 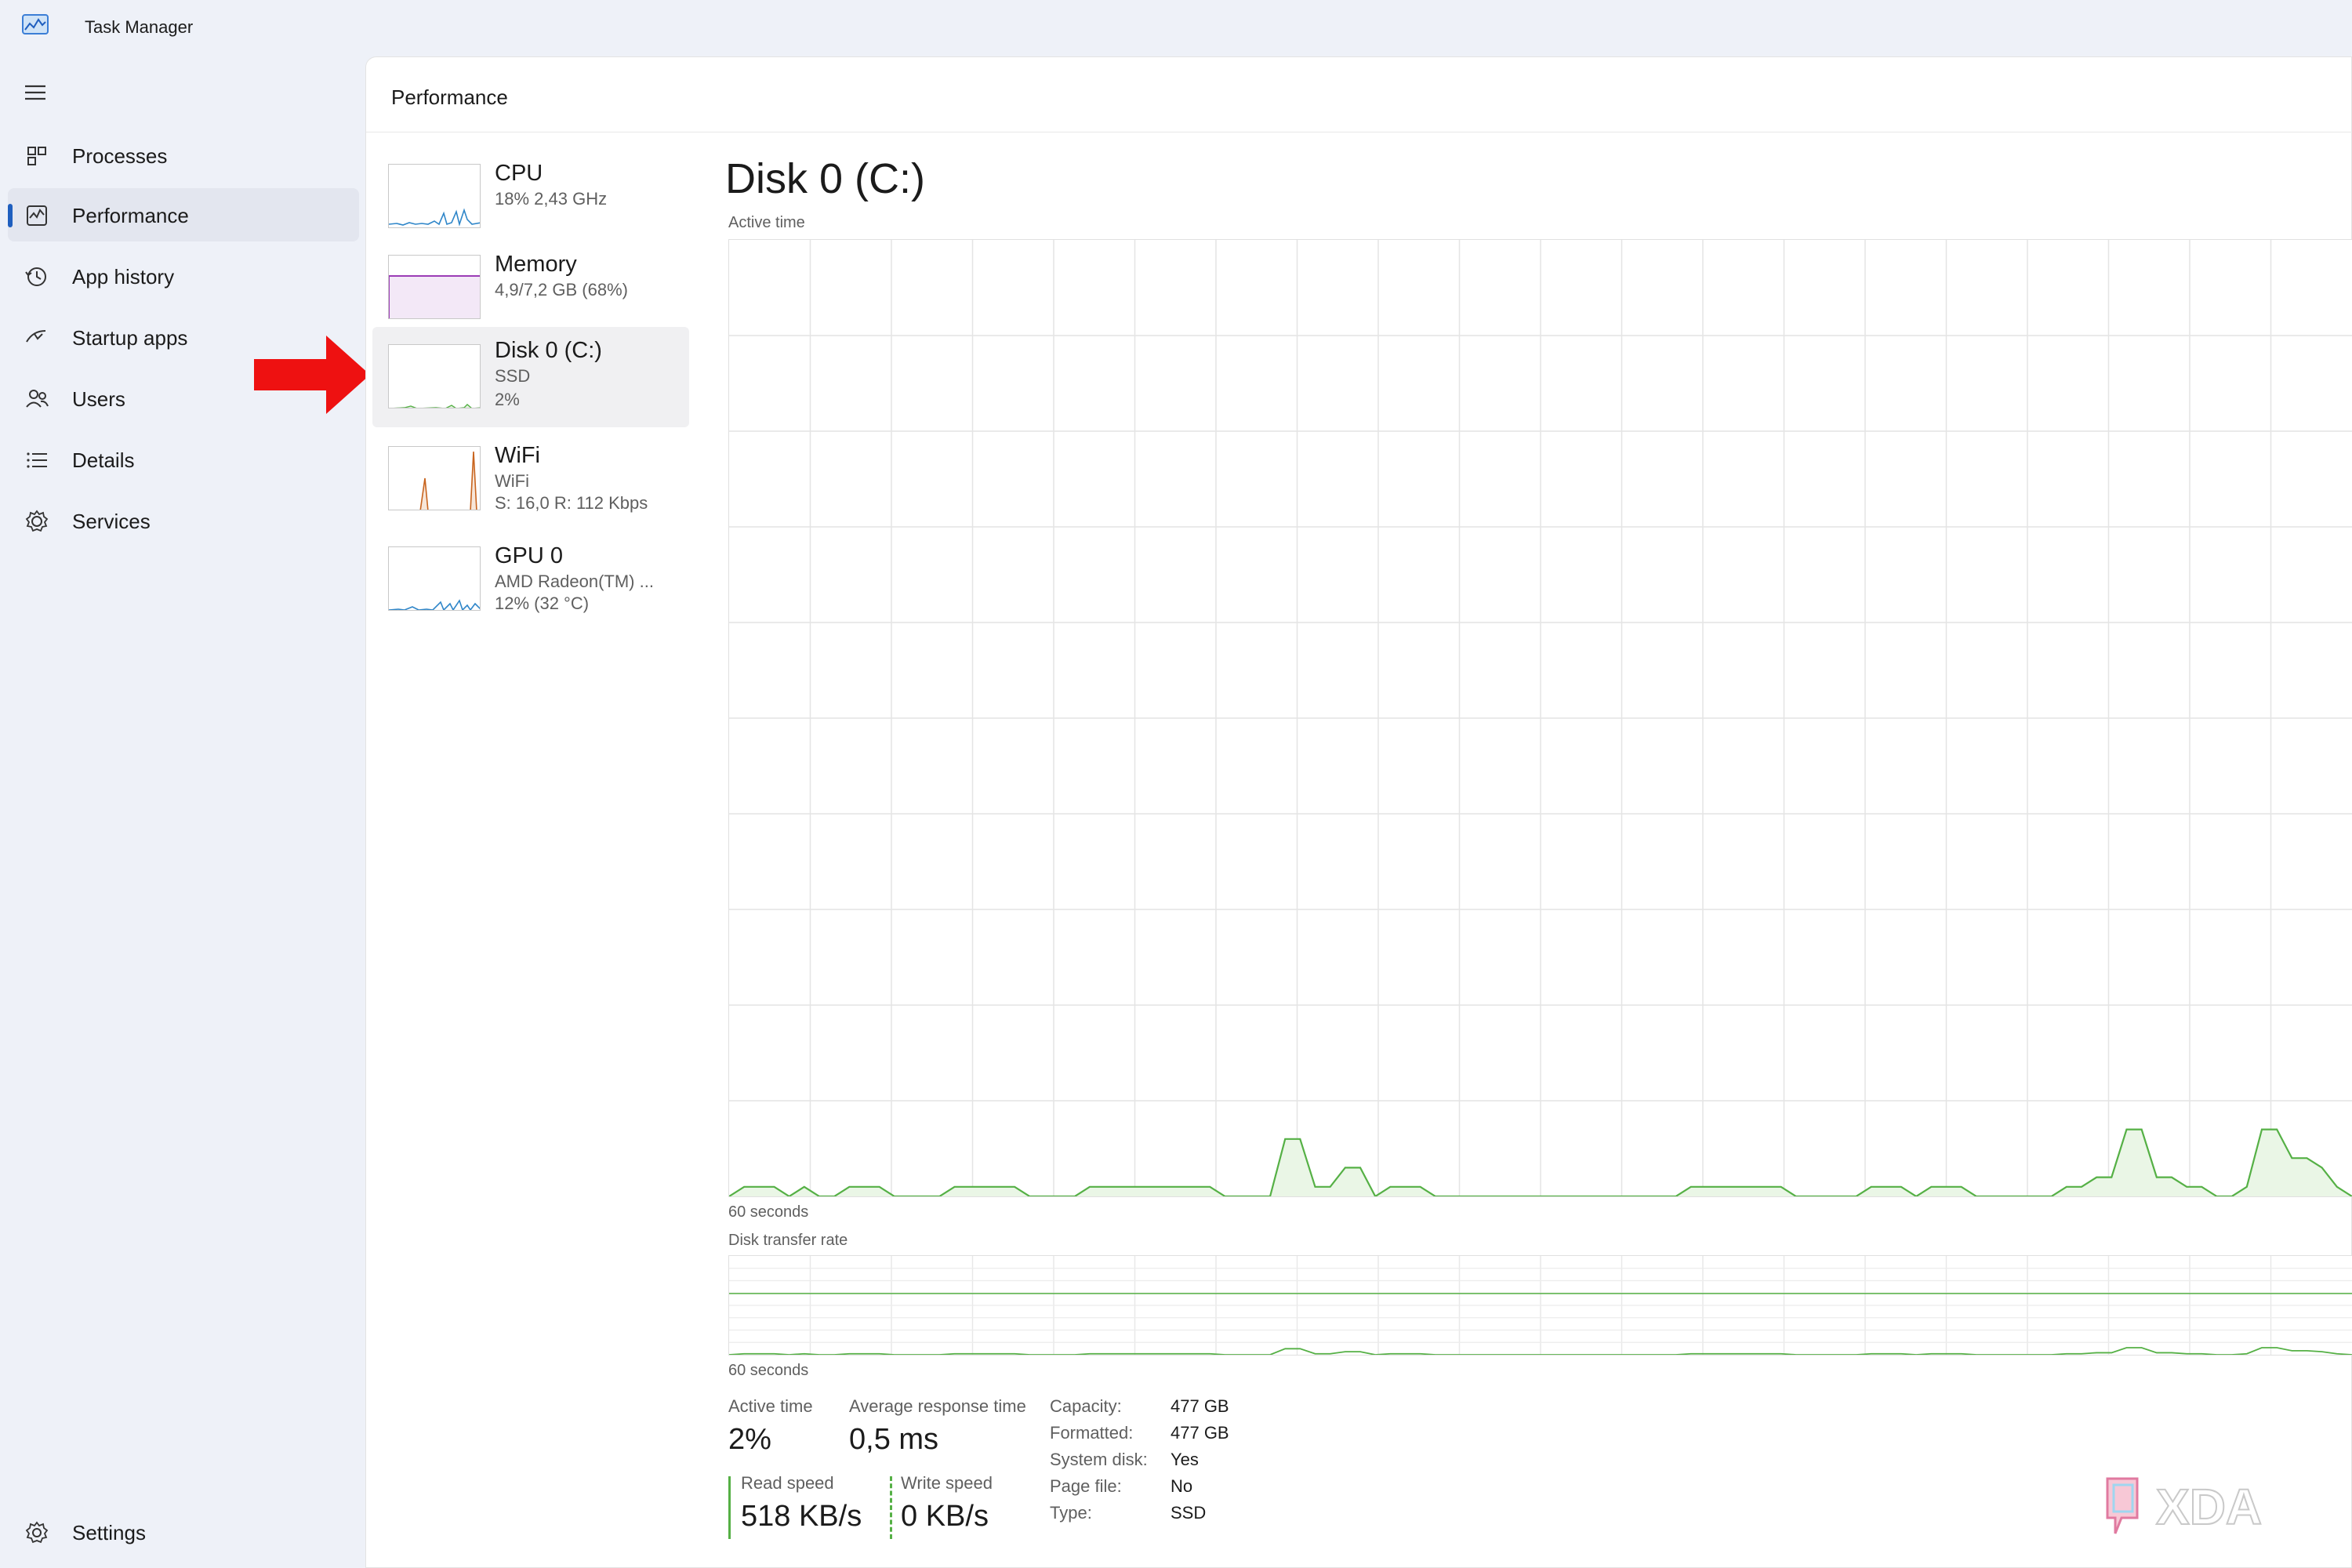 I want to click on xda-watermark-text: XDA, so click(x=2209, y=1507).